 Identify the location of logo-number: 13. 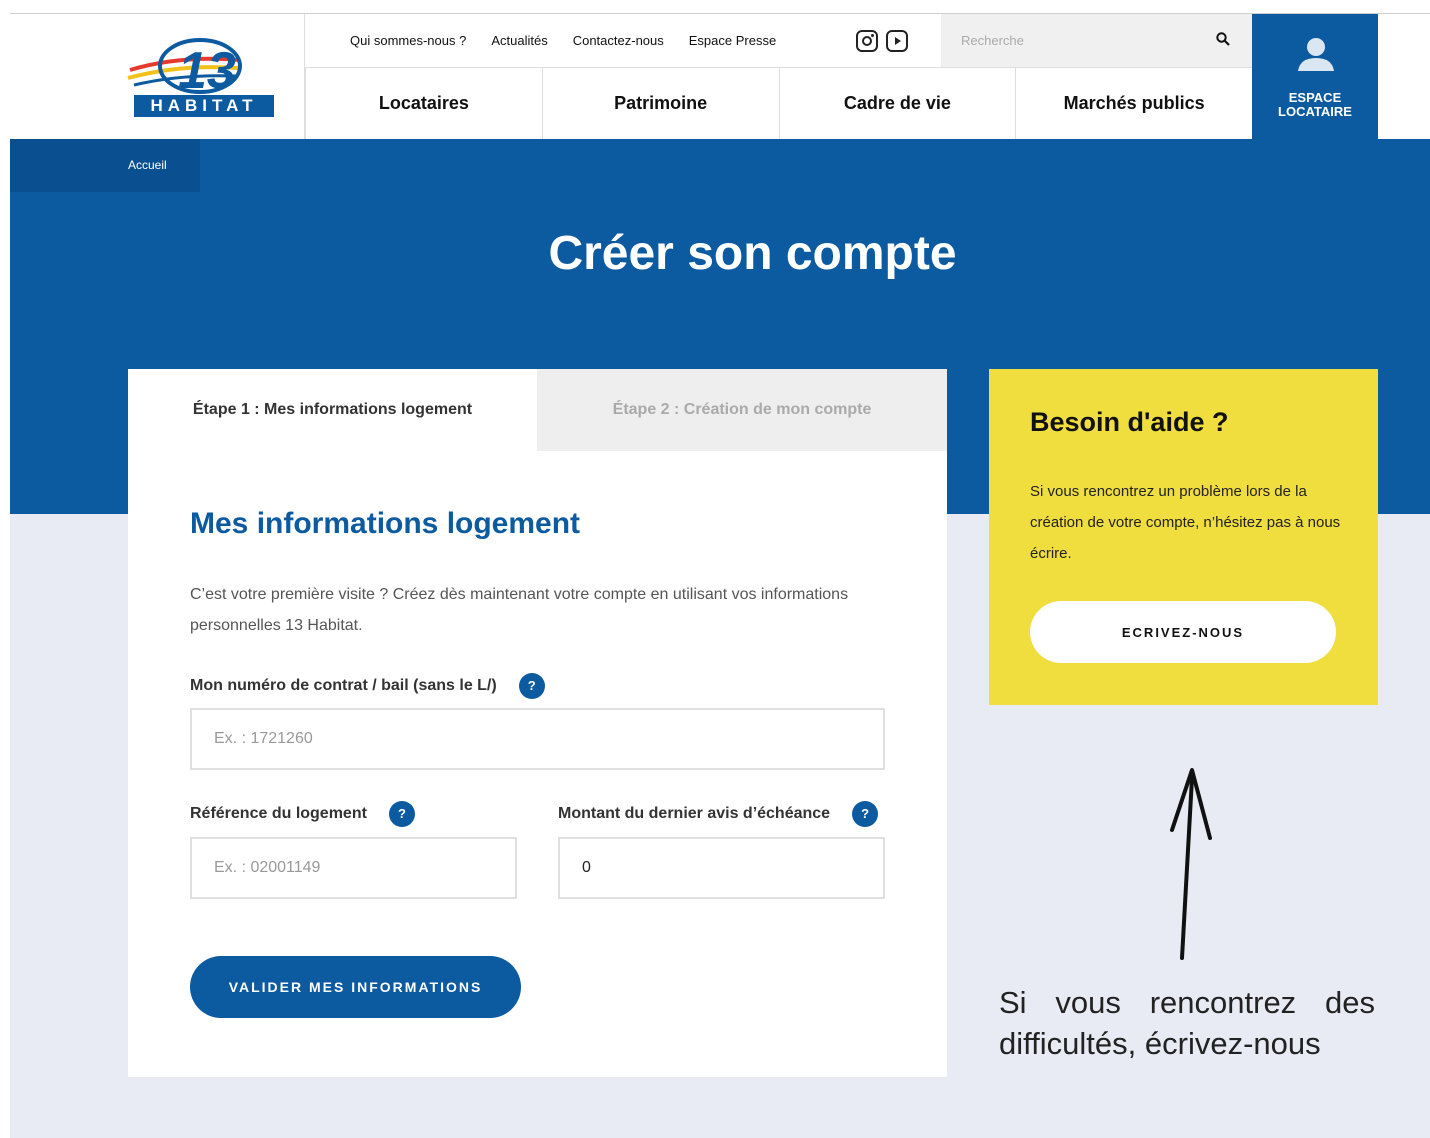
(207, 71).